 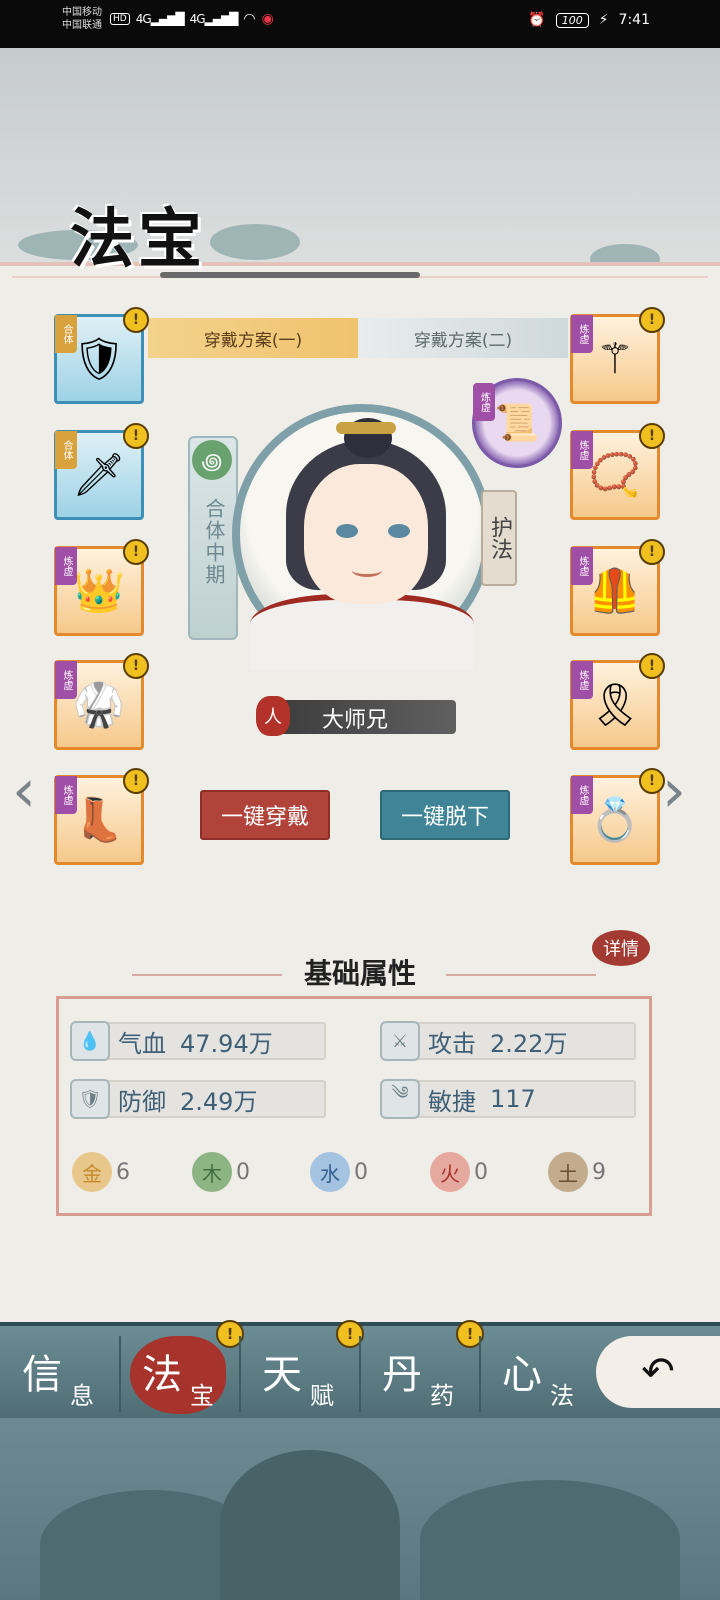 I want to click on left-equip-slot: 合体 🗡!, so click(x=101, y=471).